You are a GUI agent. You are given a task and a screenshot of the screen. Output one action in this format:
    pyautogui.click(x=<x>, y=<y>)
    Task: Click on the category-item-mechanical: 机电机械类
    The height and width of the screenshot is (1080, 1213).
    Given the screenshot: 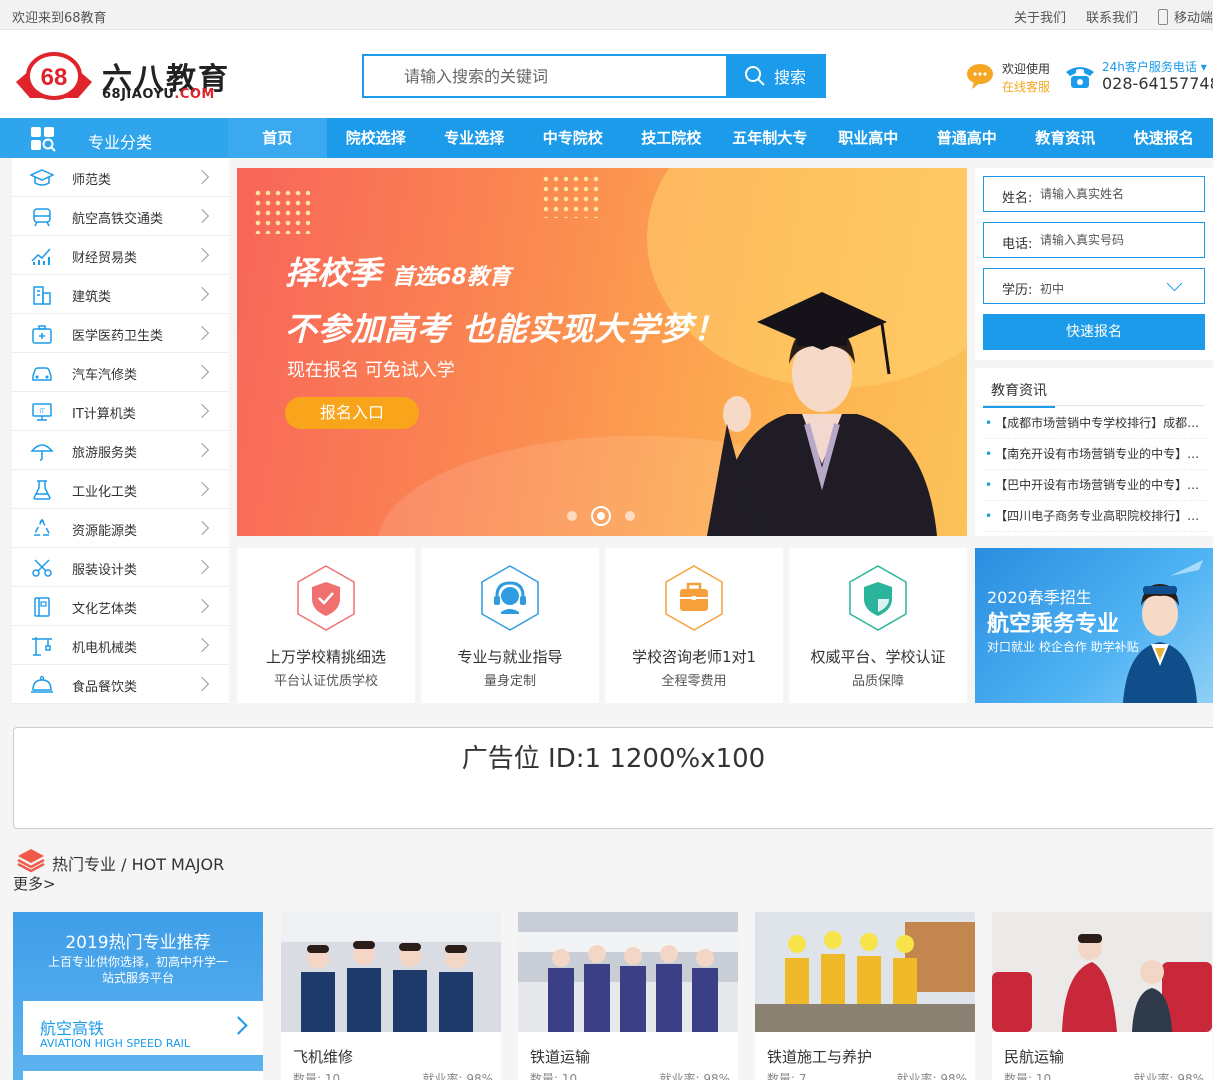 What is the action you would take?
    pyautogui.click(x=120, y=645)
    